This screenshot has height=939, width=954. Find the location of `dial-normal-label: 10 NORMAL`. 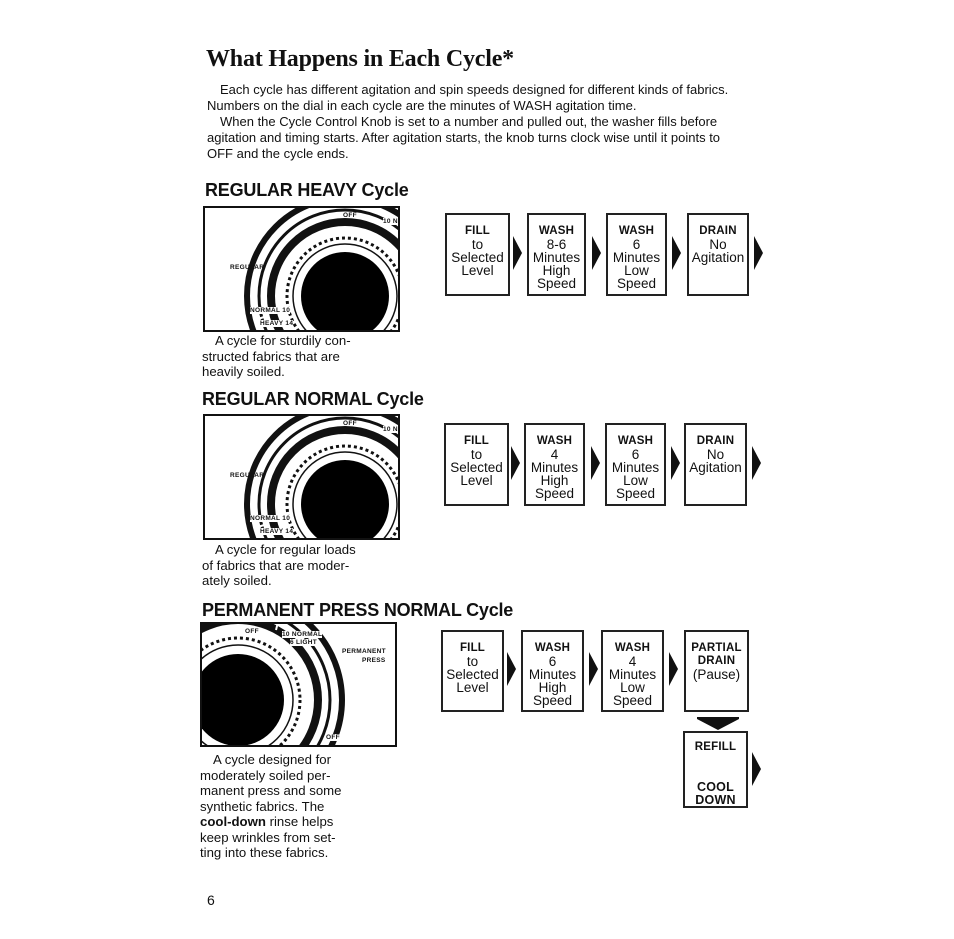

dial-normal-label: 10 NORMAL is located at coordinates (302, 634).